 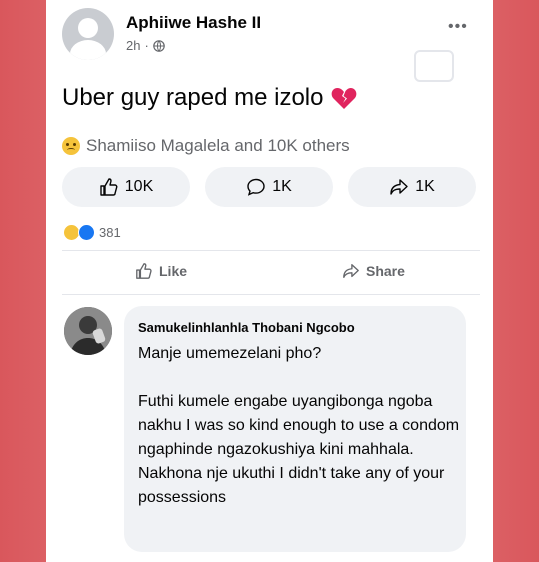 What do you see at coordinates (425, 186) in the screenshot?
I see `share-count: 1K` at bounding box center [425, 186].